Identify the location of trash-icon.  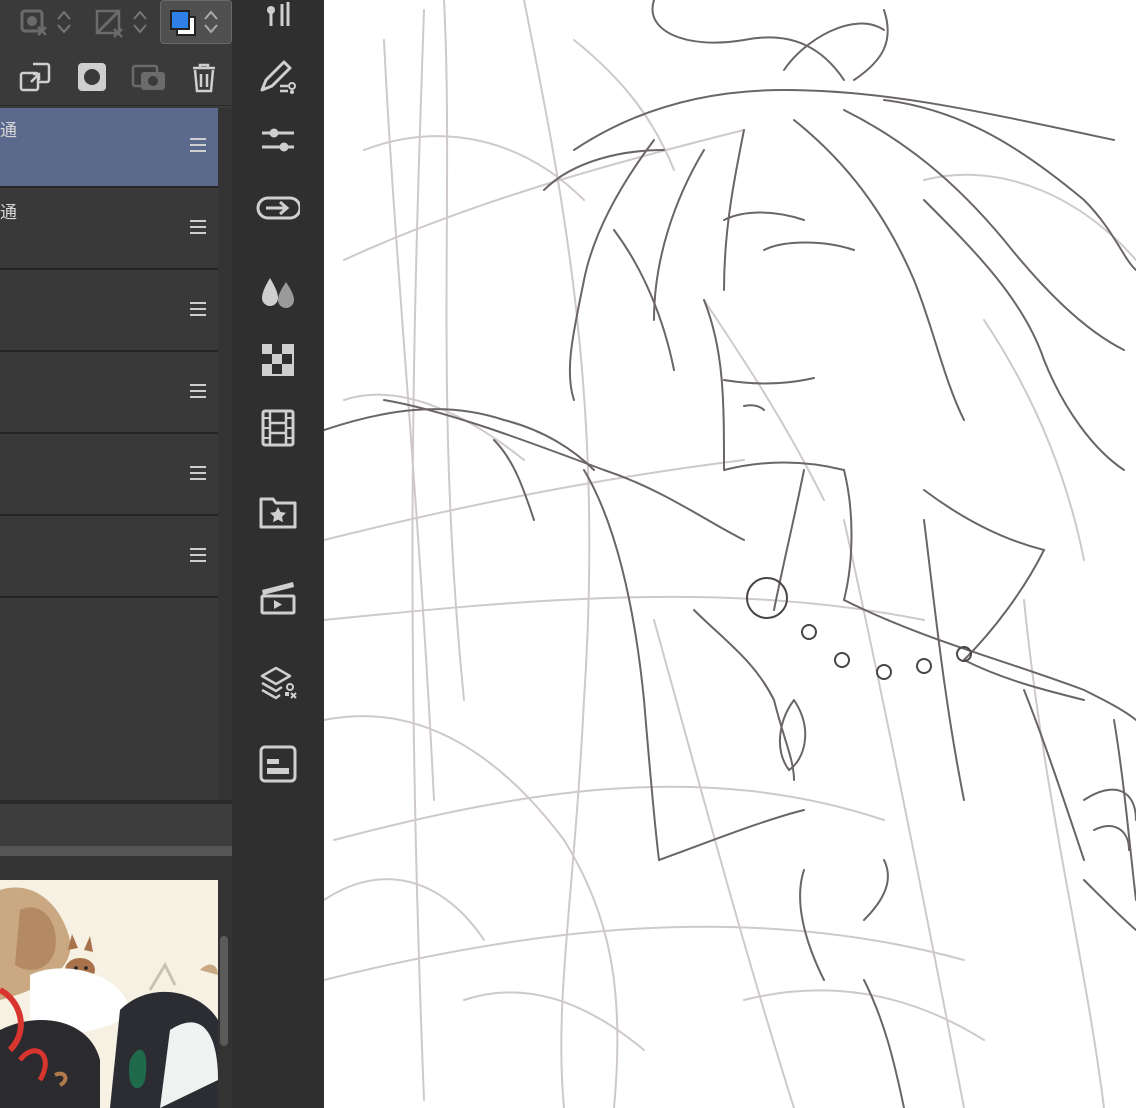
(204, 78).